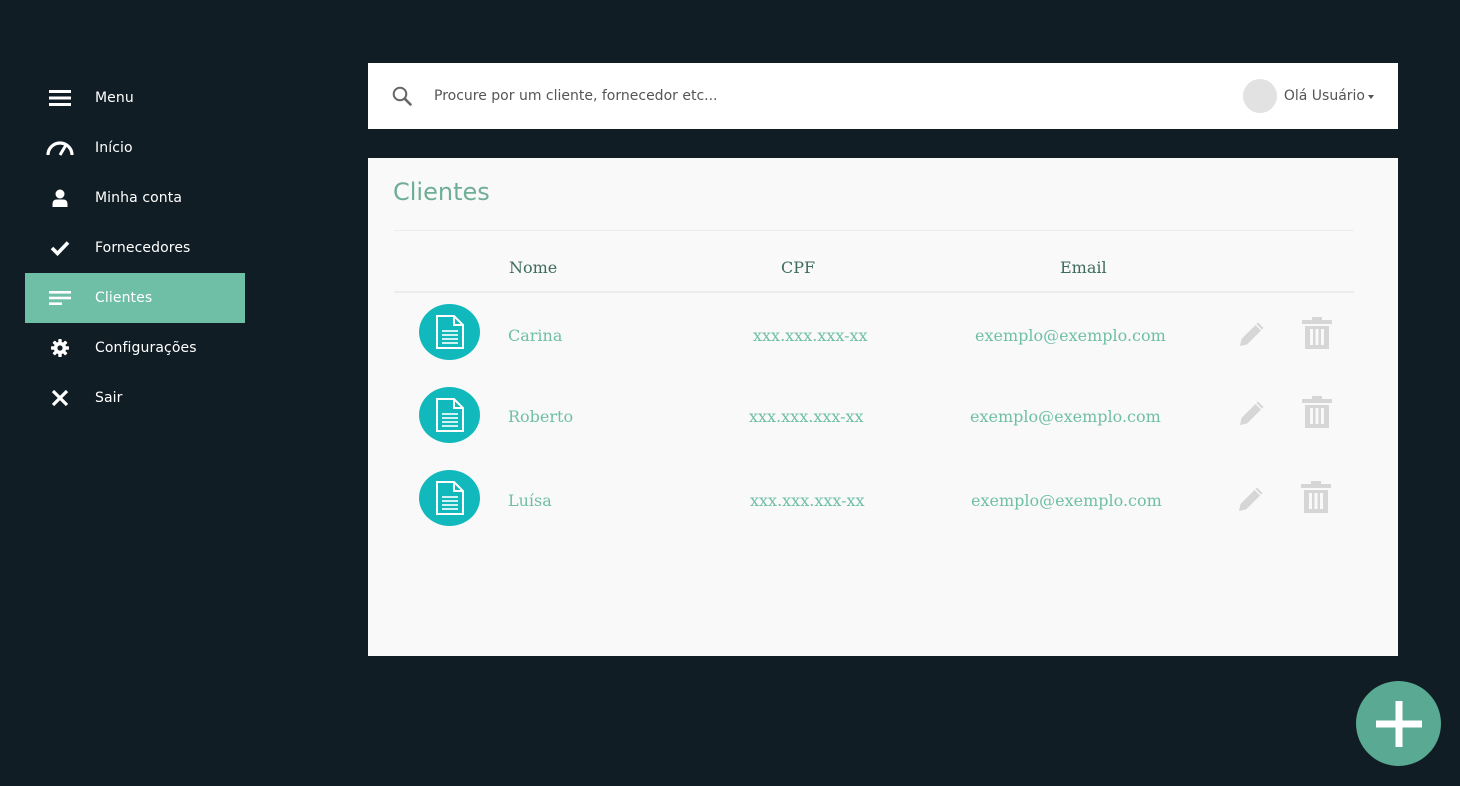 Image resolution: width=1460 pixels, height=786 pixels. What do you see at coordinates (124, 298) in the screenshot?
I see `sidebar-item-label: Clientes` at bounding box center [124, 298].